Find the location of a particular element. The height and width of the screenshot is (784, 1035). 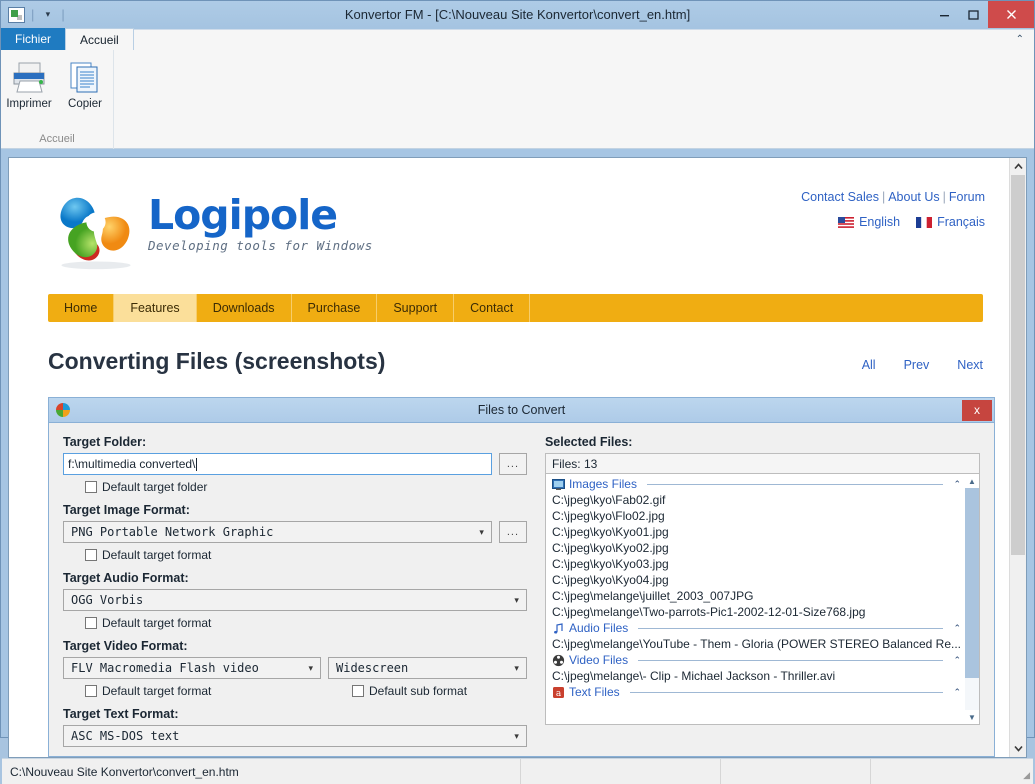

nav-item-contact: Contact is located at coordinates (492, 308).